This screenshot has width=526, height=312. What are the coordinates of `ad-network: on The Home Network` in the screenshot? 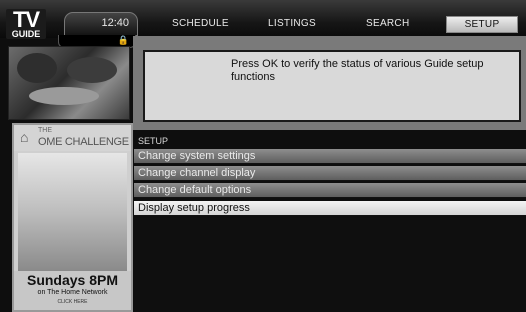 It's located at (72, 292).